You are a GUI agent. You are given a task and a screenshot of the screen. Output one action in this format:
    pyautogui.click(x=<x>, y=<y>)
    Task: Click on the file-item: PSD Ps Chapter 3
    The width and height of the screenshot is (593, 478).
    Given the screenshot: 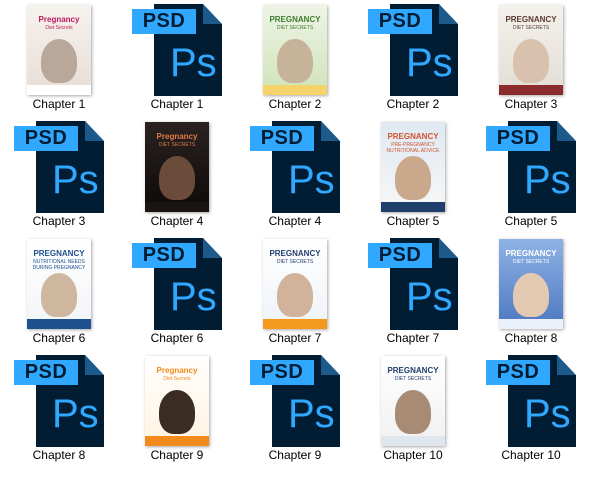 What is the action you would take?
    pyautogui.click(x=59, y=175)
    